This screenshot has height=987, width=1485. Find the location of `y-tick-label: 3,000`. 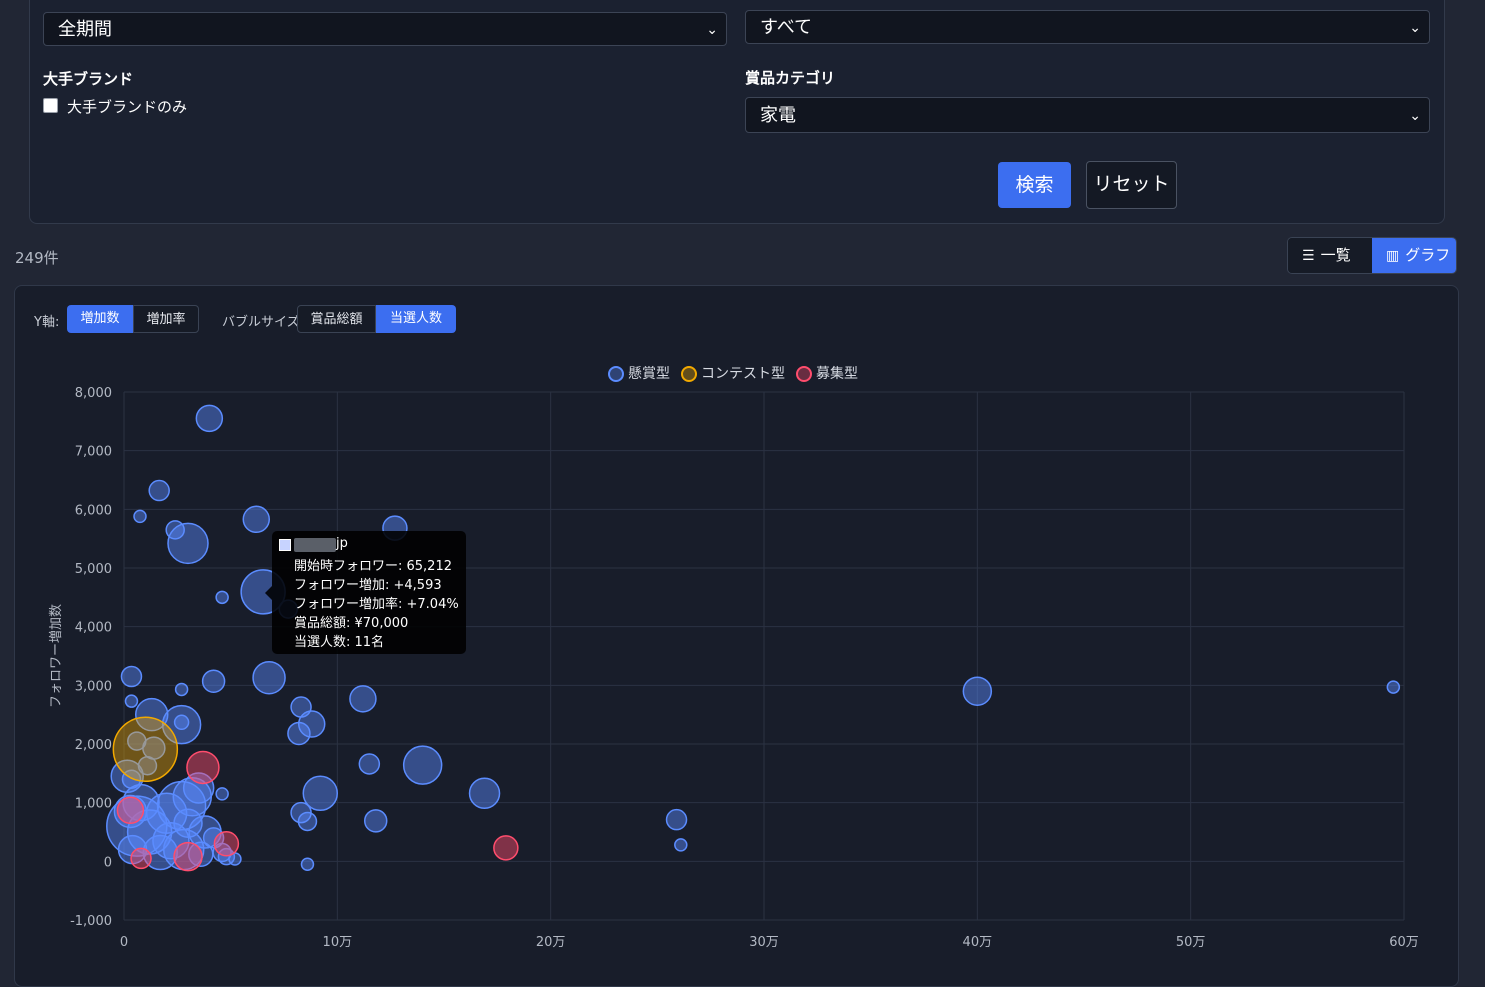

y-tick-label: 3,000 is located at coordinates (93, 686).